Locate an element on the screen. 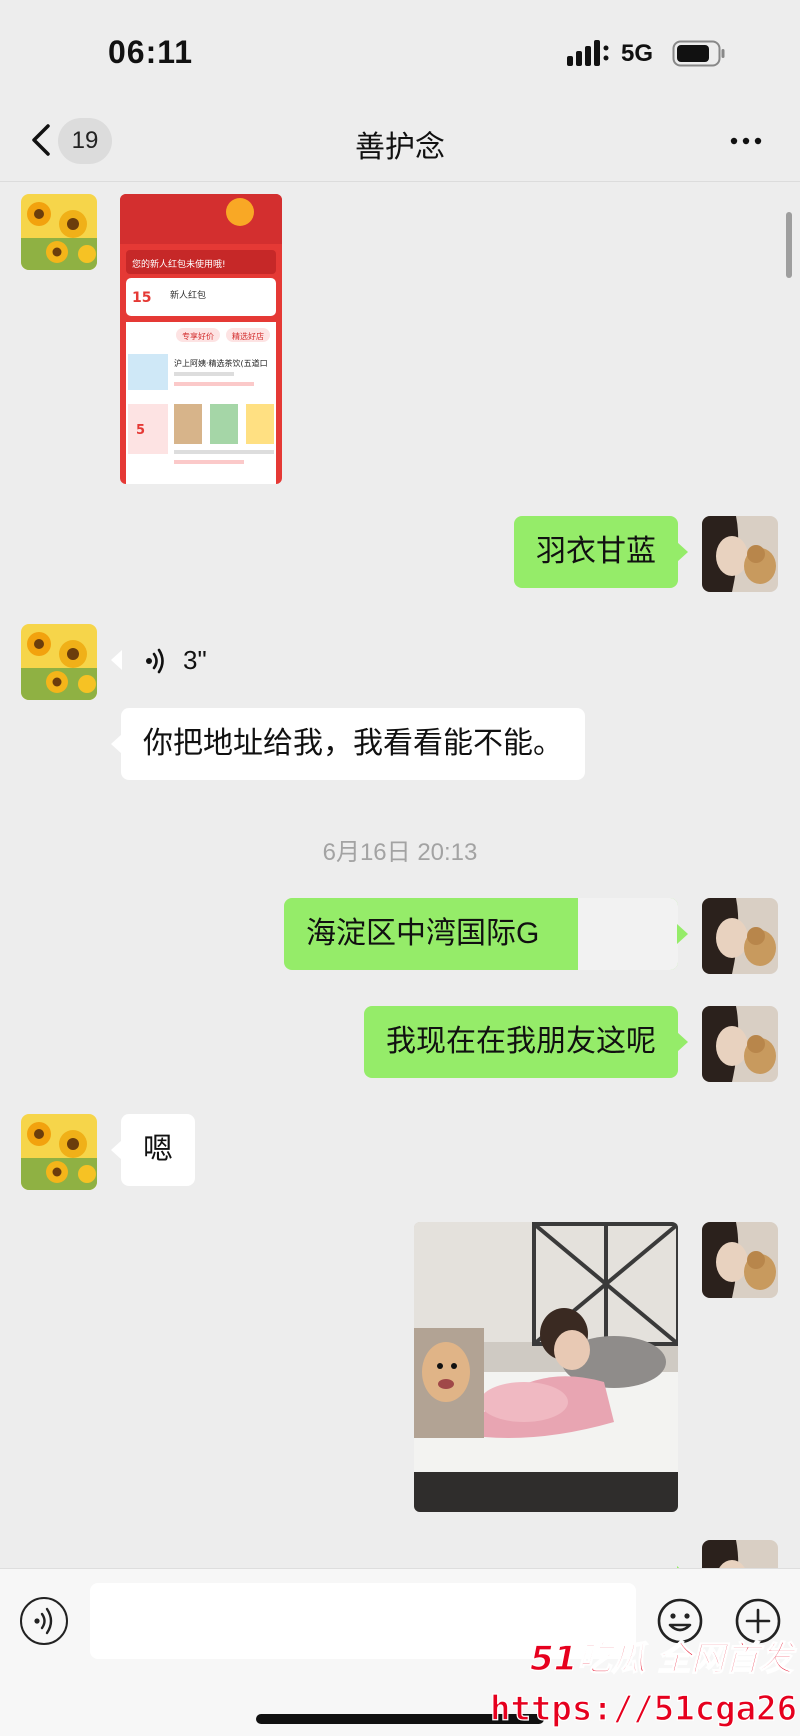 The width and height of the screenshot is (800, 1736). network-type: 5G is located at coordinates (637, 53).